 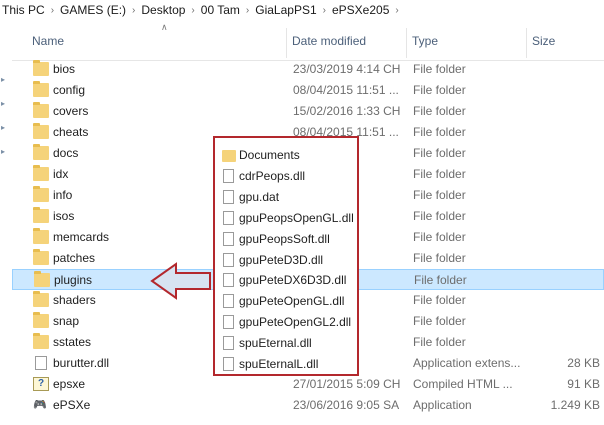 I want to click on file-row-config: config 08/04/2015 11:51 ... File folder, so click(x=308, y=90).